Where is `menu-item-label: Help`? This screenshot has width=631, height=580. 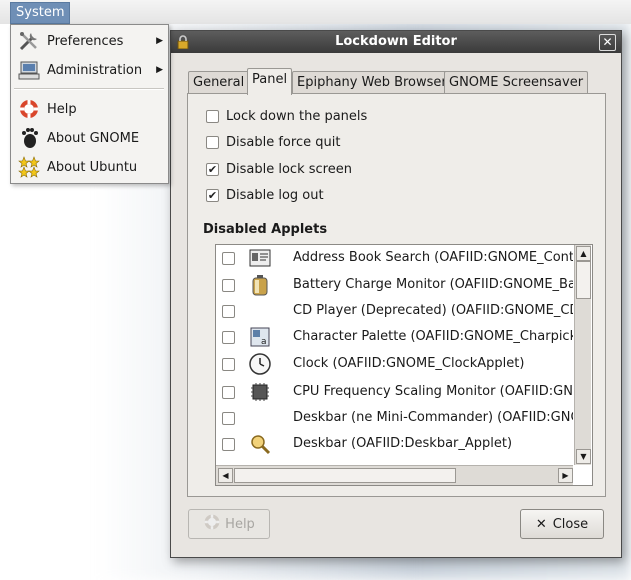 menu-item-label: Help is located at coordinates (62, 109).